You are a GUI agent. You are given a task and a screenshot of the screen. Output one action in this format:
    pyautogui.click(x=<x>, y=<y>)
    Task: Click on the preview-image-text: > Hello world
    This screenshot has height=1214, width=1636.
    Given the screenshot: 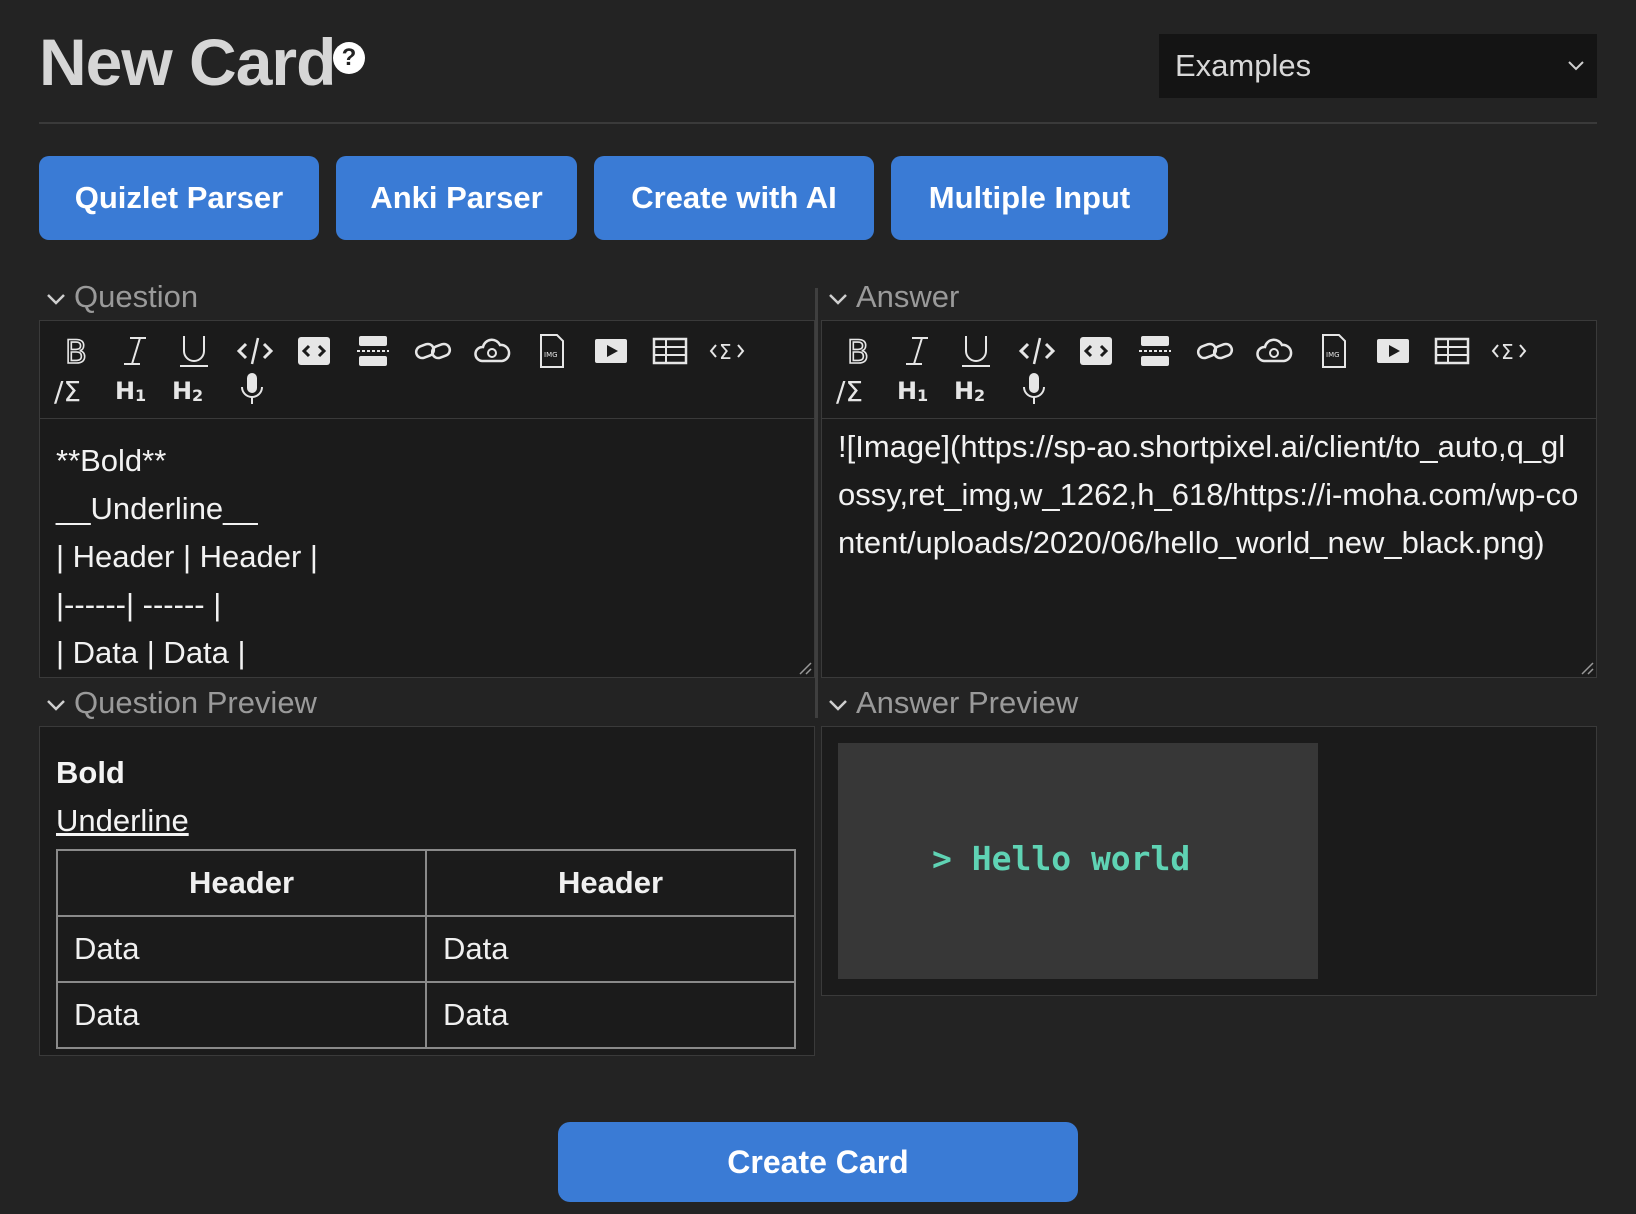 What is the action you would take?
    pyautogui.click(x=1061, y=858)
    